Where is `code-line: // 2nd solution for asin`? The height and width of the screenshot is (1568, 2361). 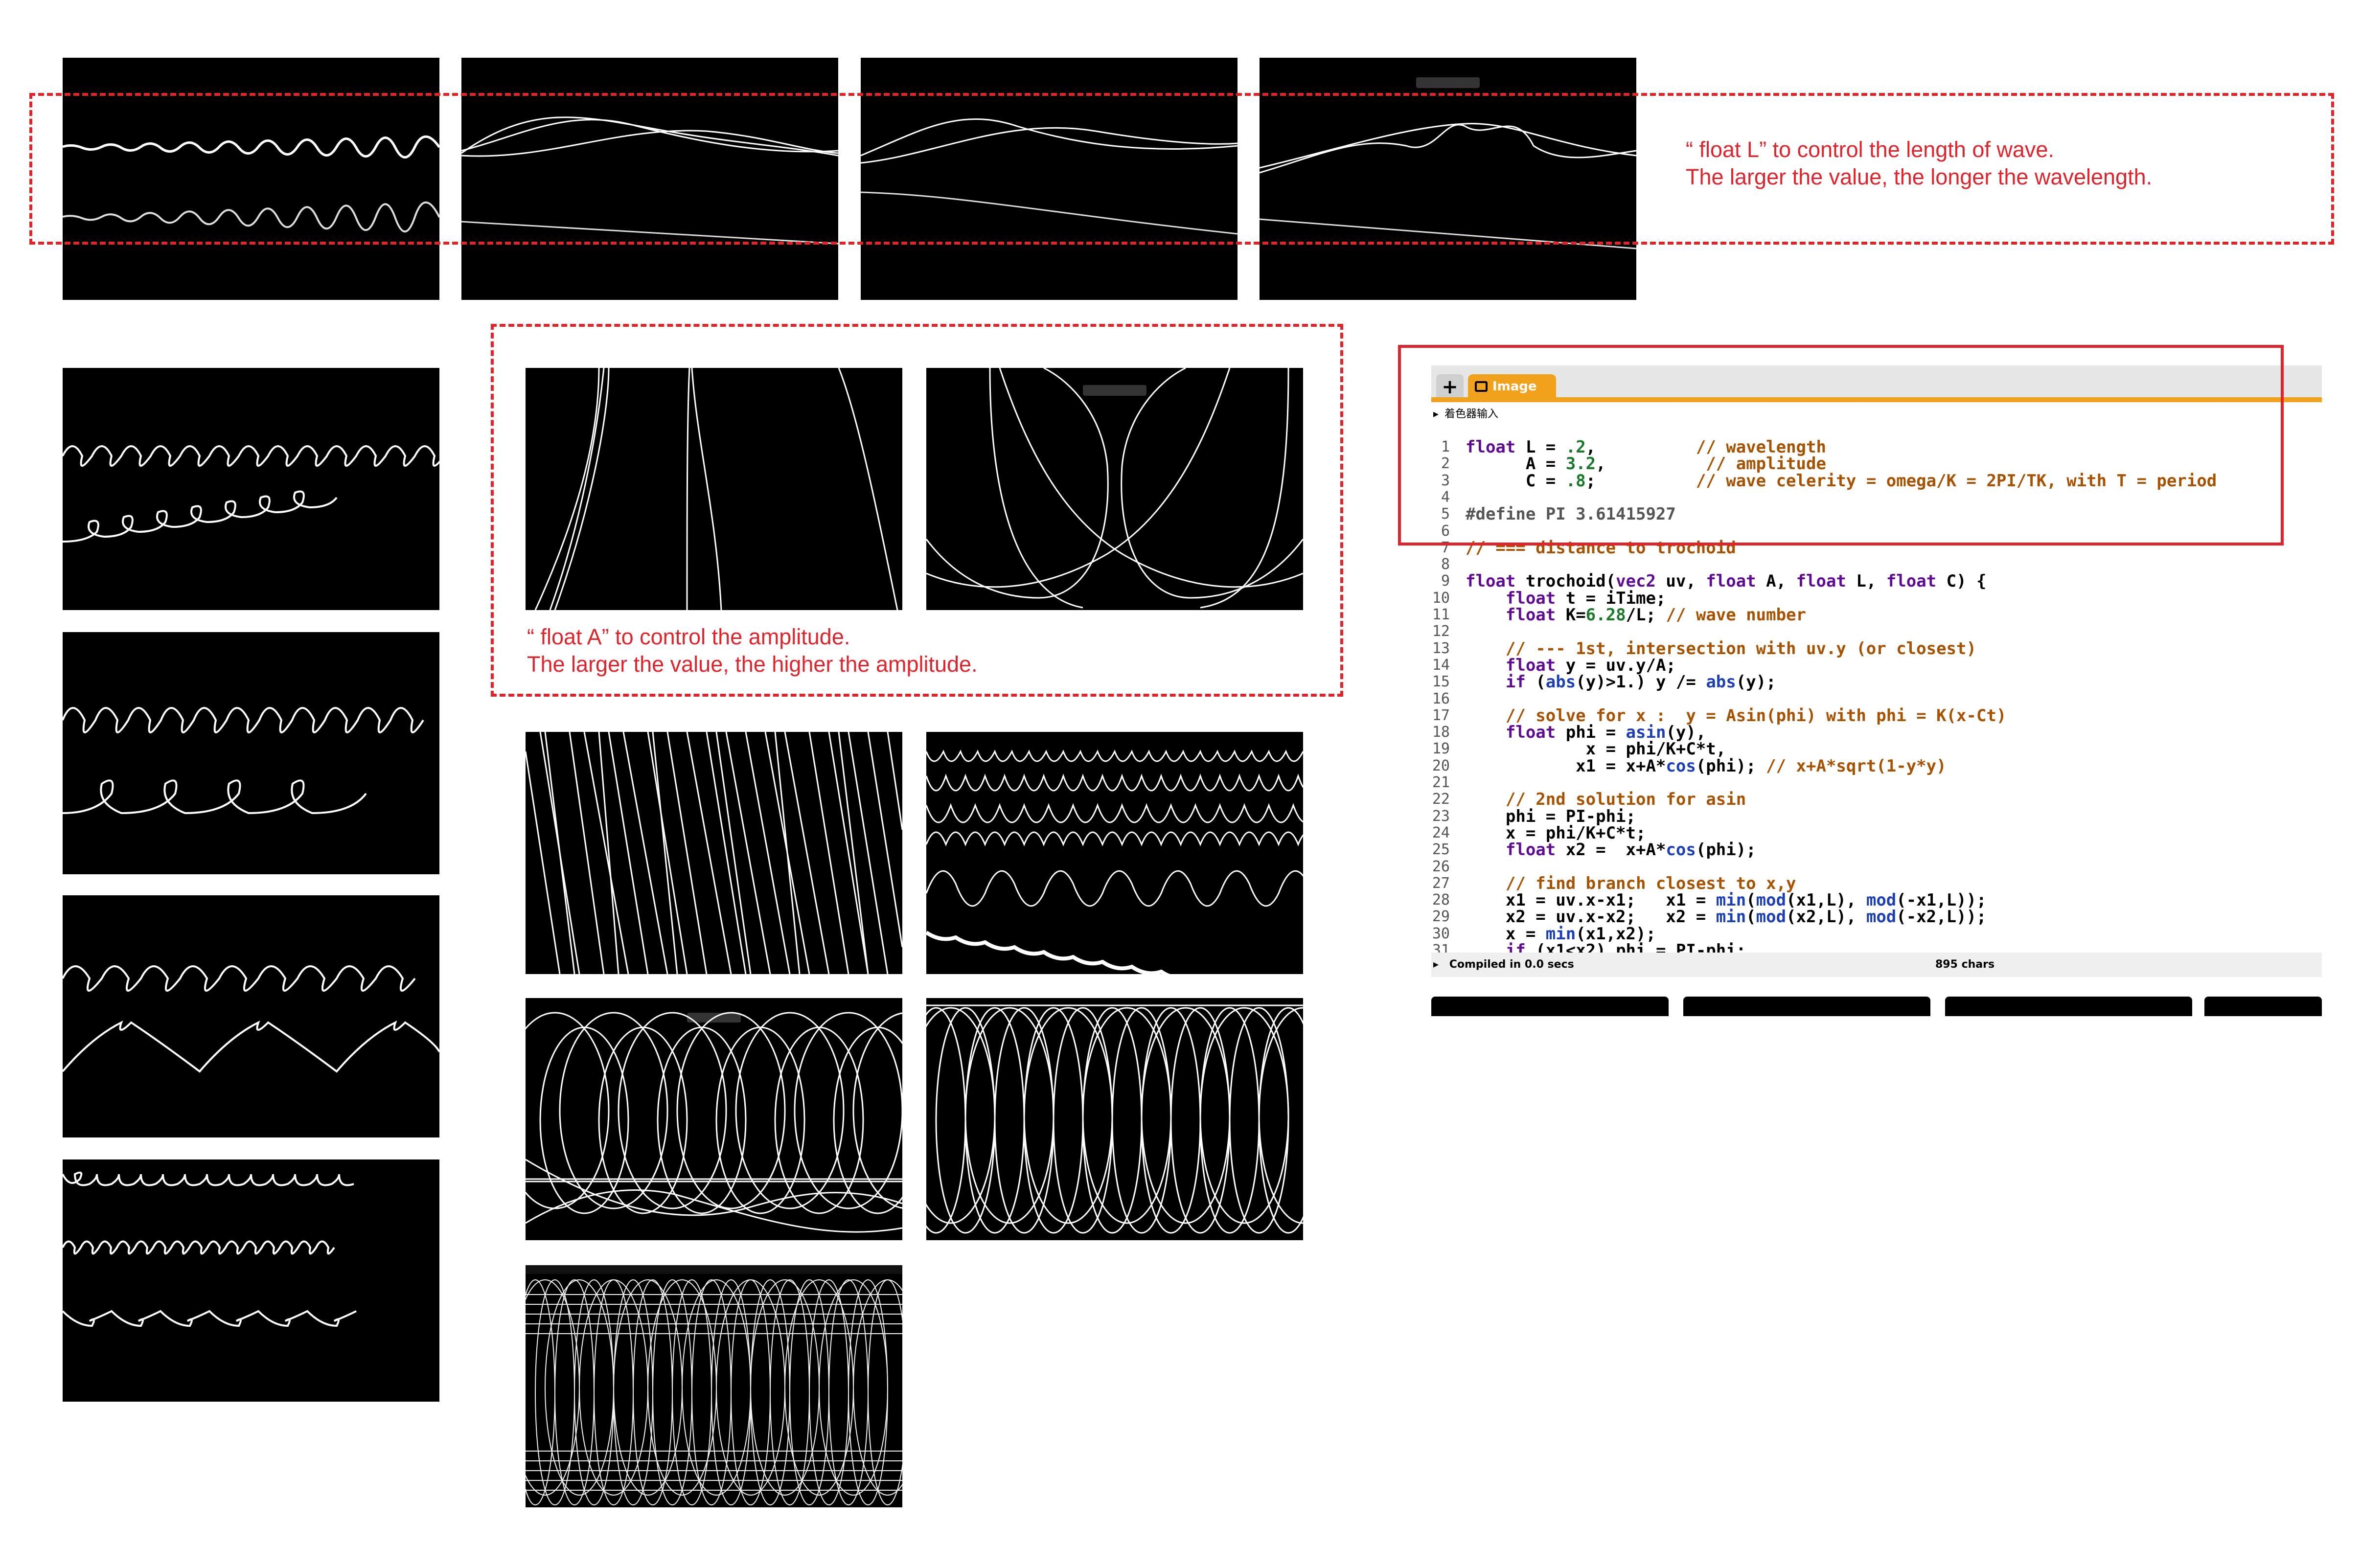
code-line: // 2nd solution for asin is located at coordinates (1606, 799).